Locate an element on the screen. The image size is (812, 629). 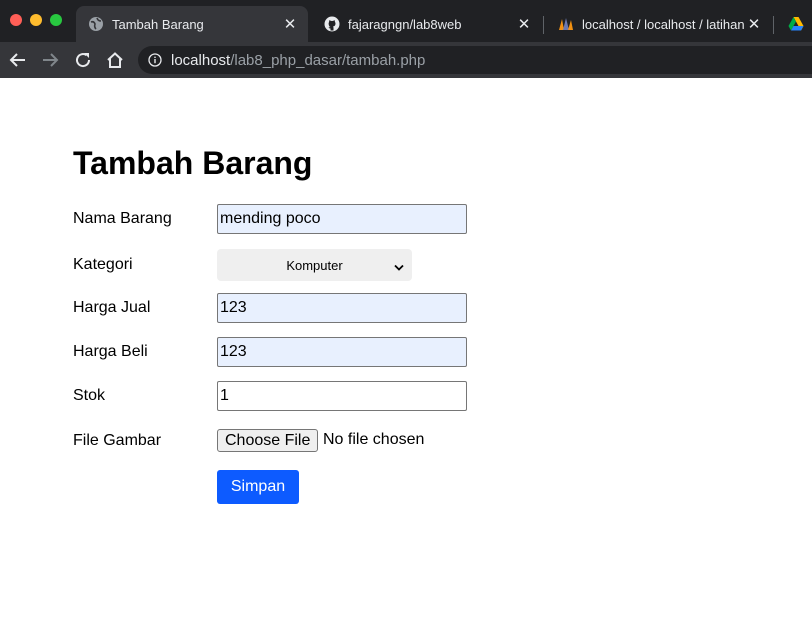
chevron-down-icon is located at coordinates (399, 267).